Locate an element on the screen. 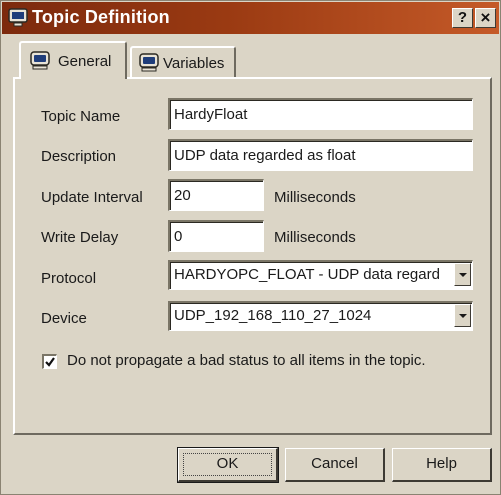 The width and height of the screenshot is (501, 495). topic-name-input: HardyFloat is located at coordinates (320, 114).